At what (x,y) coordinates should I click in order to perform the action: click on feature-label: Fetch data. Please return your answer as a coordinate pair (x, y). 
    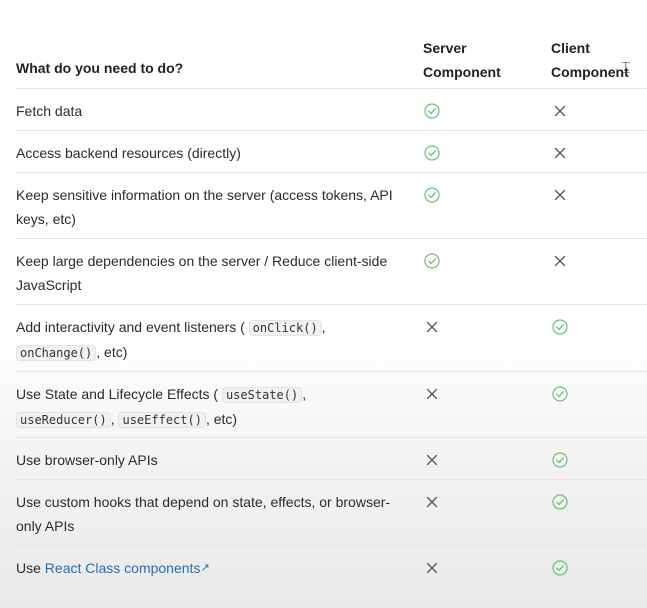
    Looking at the image, I should click on (212, 111).